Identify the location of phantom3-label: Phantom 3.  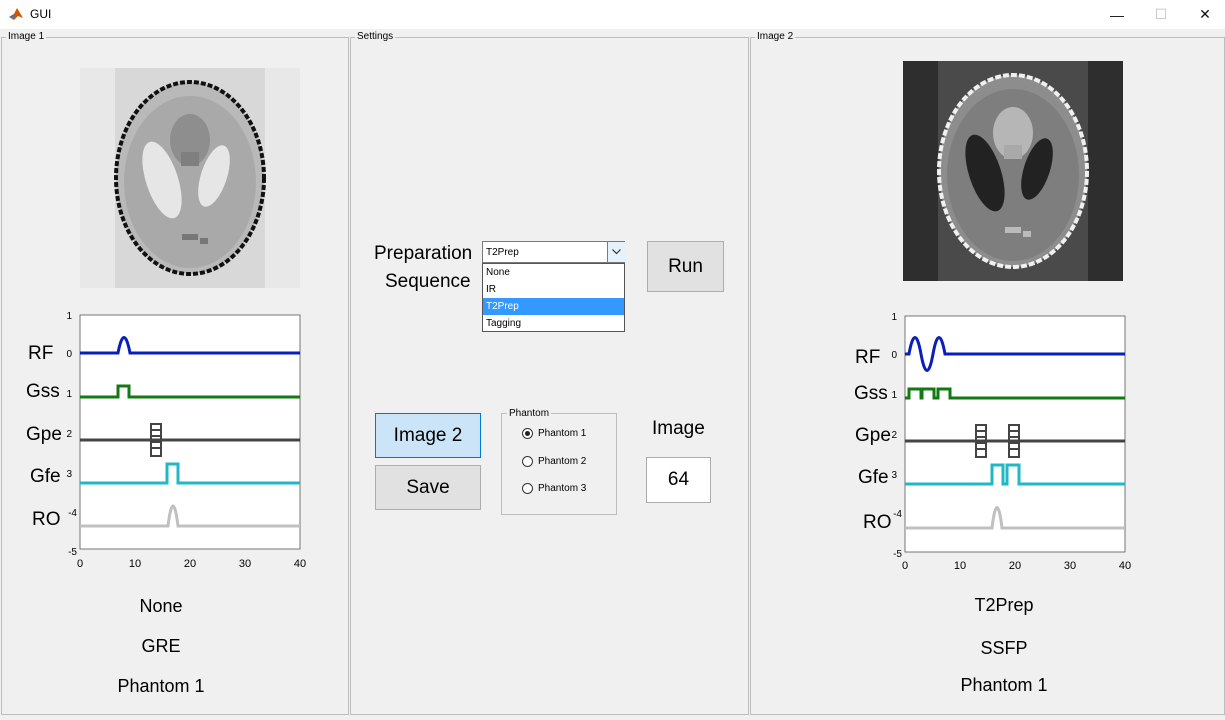
(562, 488).